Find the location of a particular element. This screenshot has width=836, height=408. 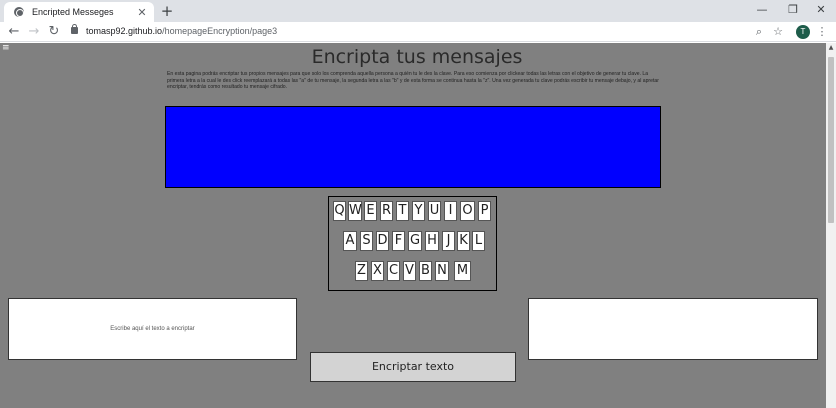

scroll-up-arrow-icon: ▲ is located at coordinates (831, 48).